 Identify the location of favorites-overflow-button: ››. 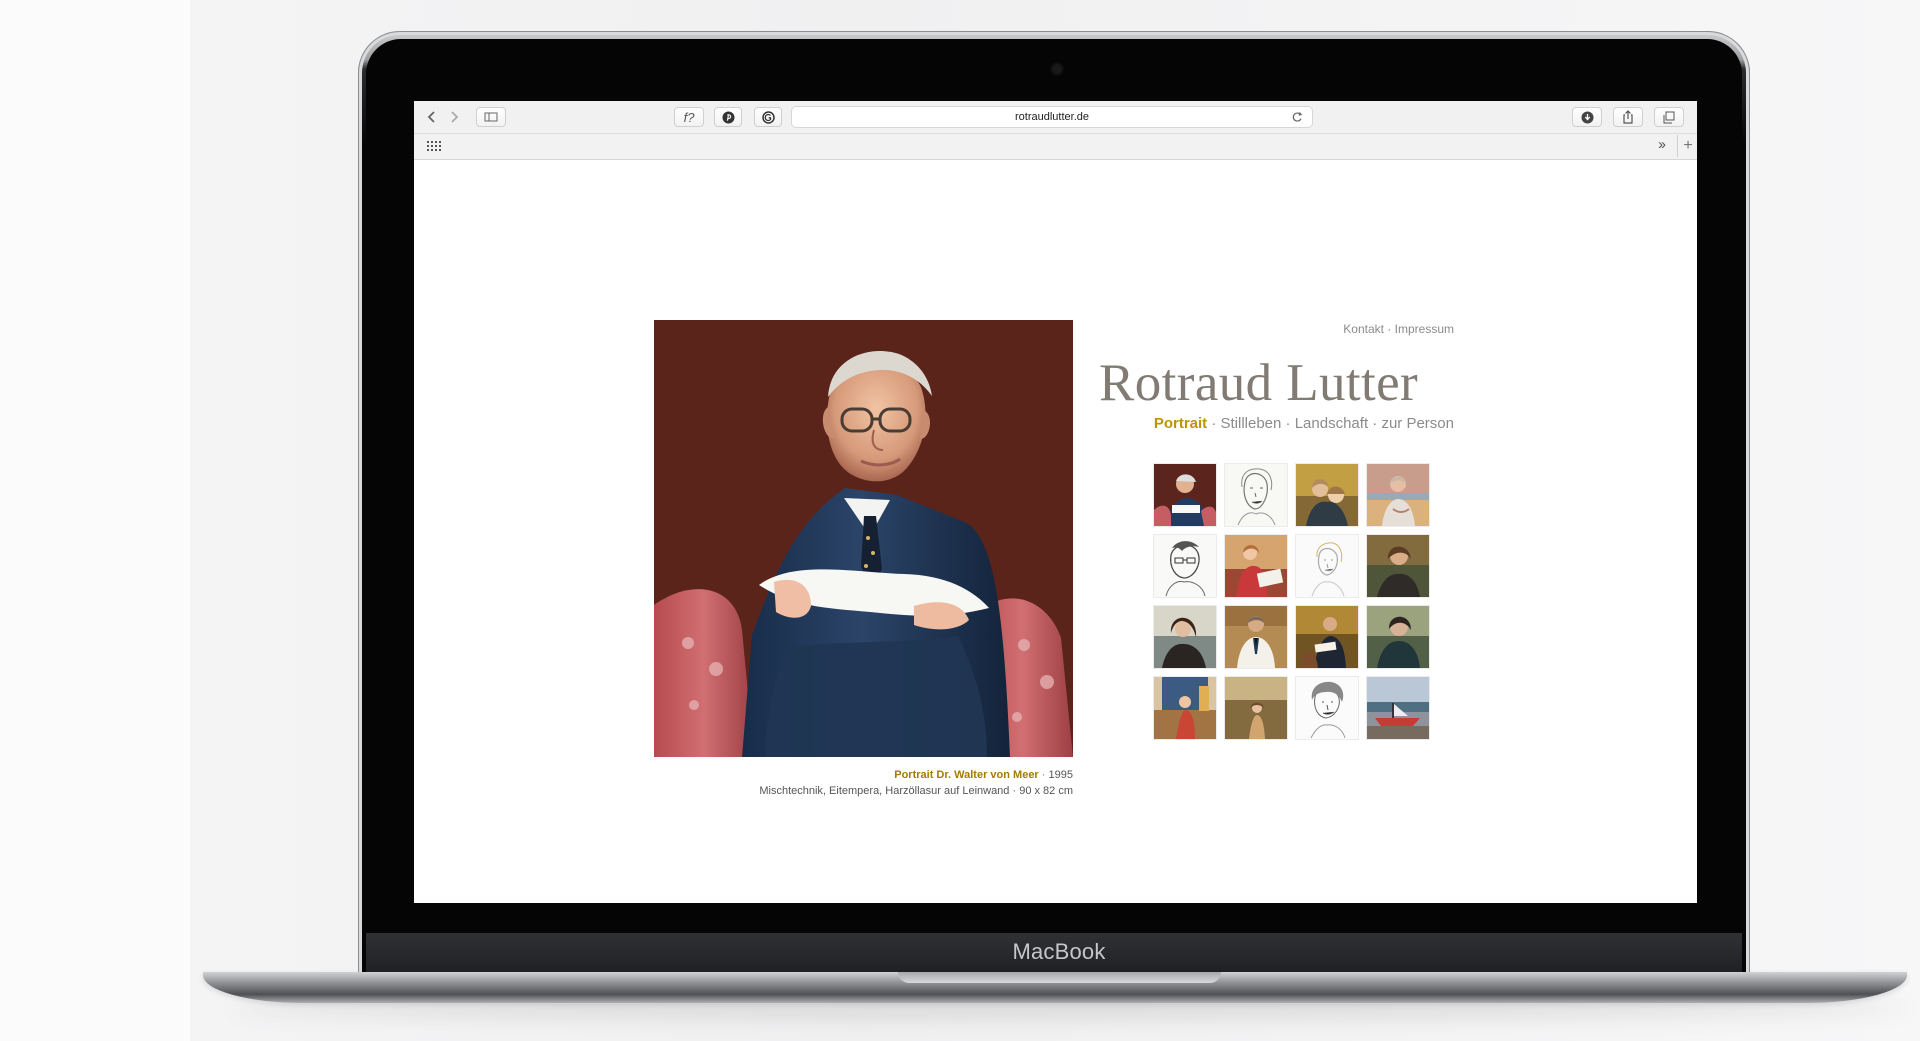
(1662, 144).